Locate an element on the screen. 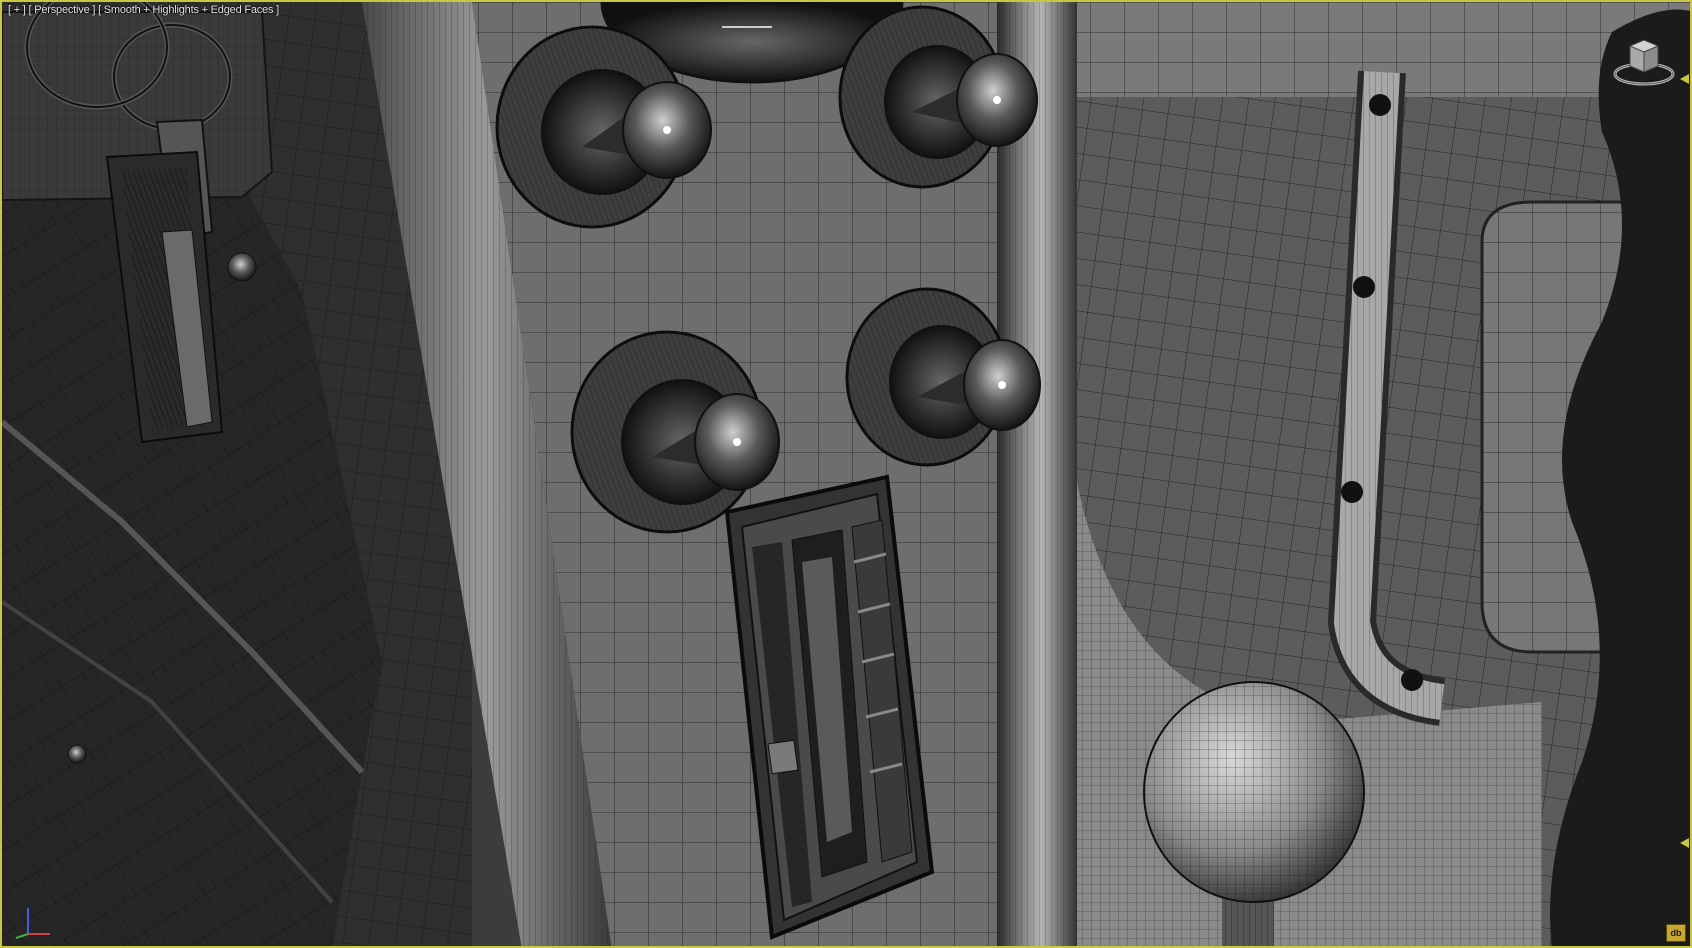 The image size is (1692, 948). shading-mode-button: [ Smooth + Highlights + Edged Faces ] is located at coordinates (188, 10).